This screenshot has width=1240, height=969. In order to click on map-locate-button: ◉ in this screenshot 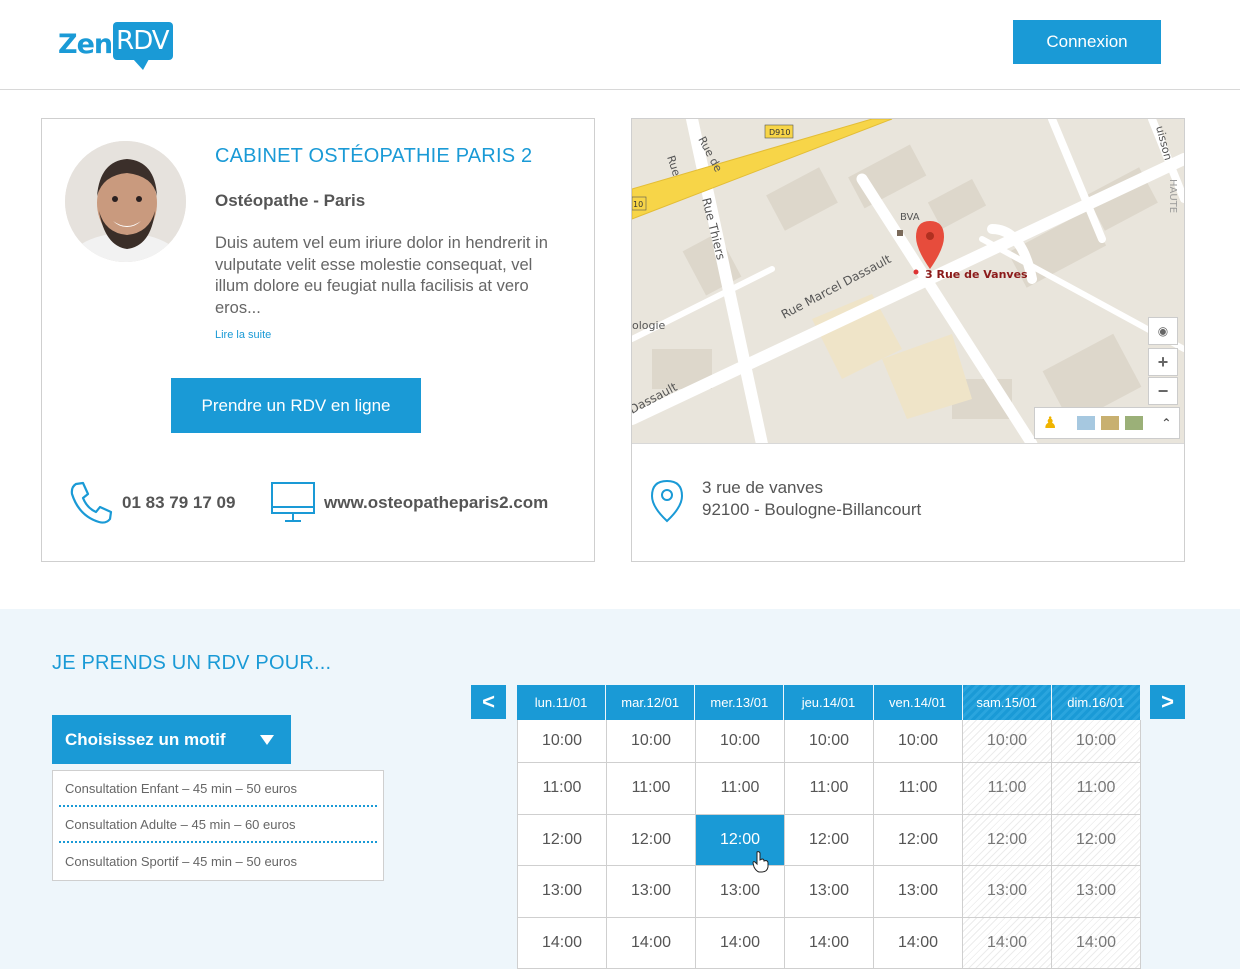, I will do `click(1163, 331)`.